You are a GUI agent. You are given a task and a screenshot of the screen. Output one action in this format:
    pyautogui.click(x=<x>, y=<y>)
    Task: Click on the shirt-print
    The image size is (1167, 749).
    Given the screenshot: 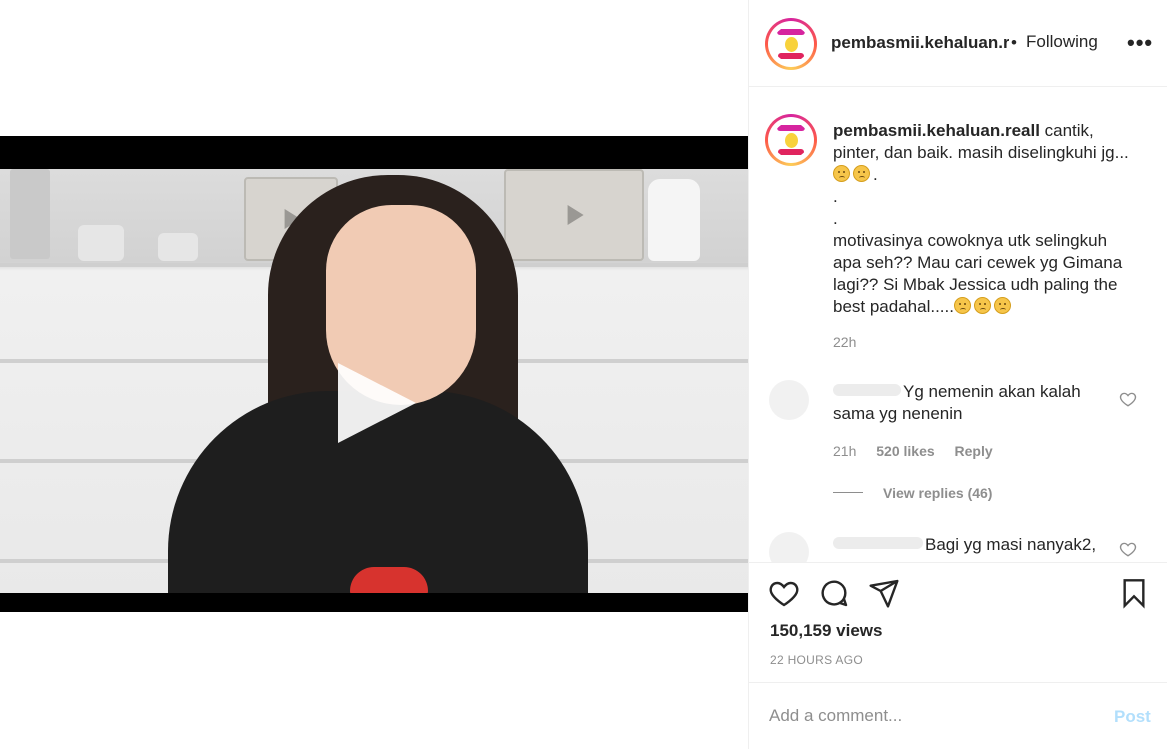 What is the action you would take?
    pyautogui.click(x=389, y=580)
    